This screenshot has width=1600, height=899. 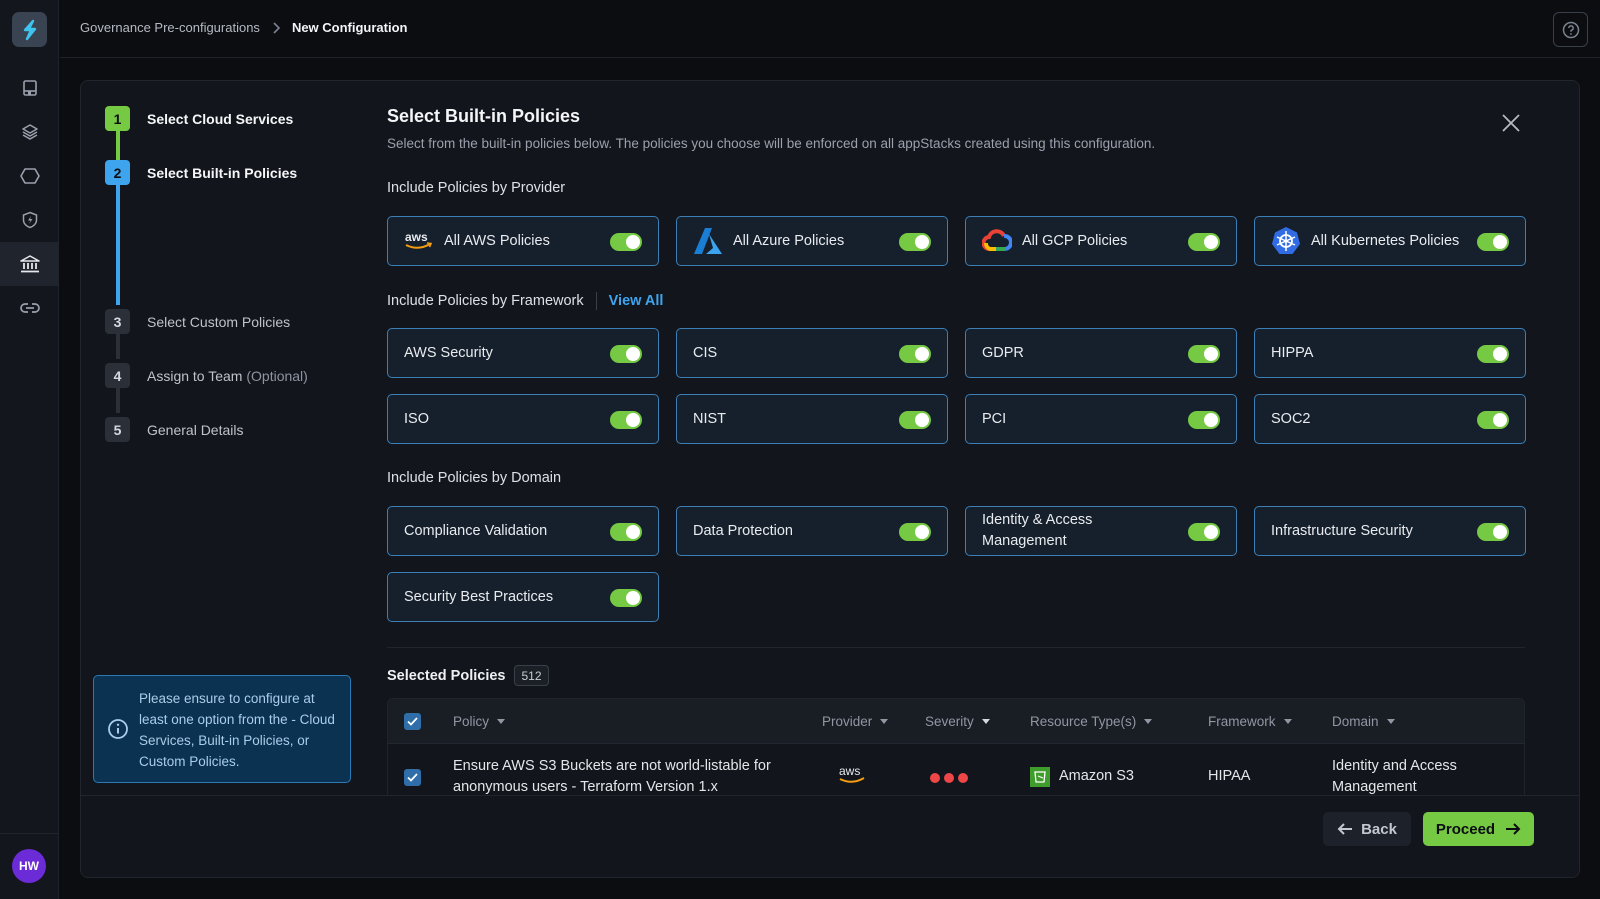 I want to click on help-button, so click(x=1570, y=29).